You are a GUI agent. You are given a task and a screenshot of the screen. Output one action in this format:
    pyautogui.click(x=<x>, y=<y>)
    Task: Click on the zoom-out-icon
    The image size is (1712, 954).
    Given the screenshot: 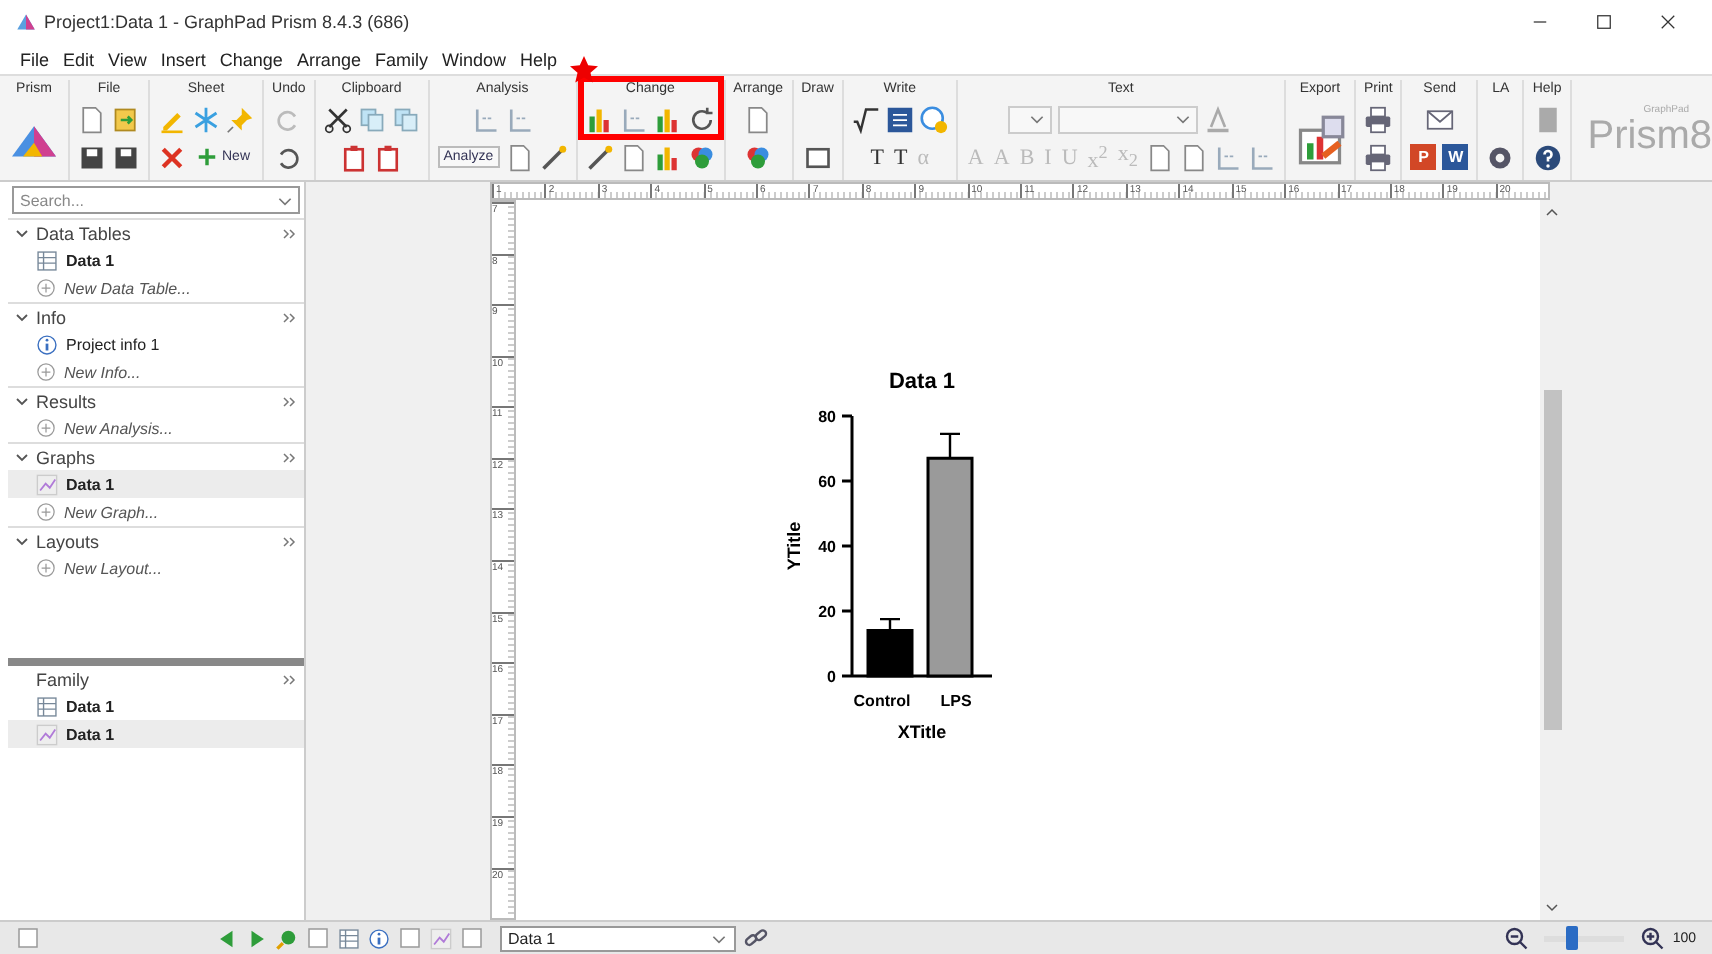 What is the action you would take?
    pyautogui.click(x=1516, y=938)
    